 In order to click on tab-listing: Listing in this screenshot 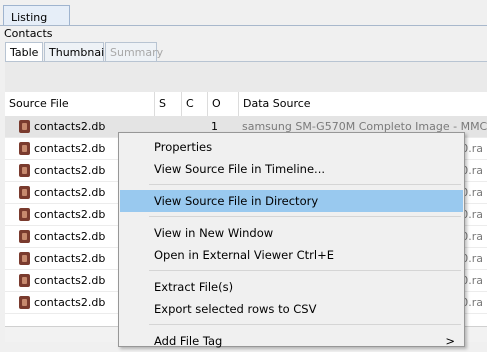, I will do `click(36, 15)`.